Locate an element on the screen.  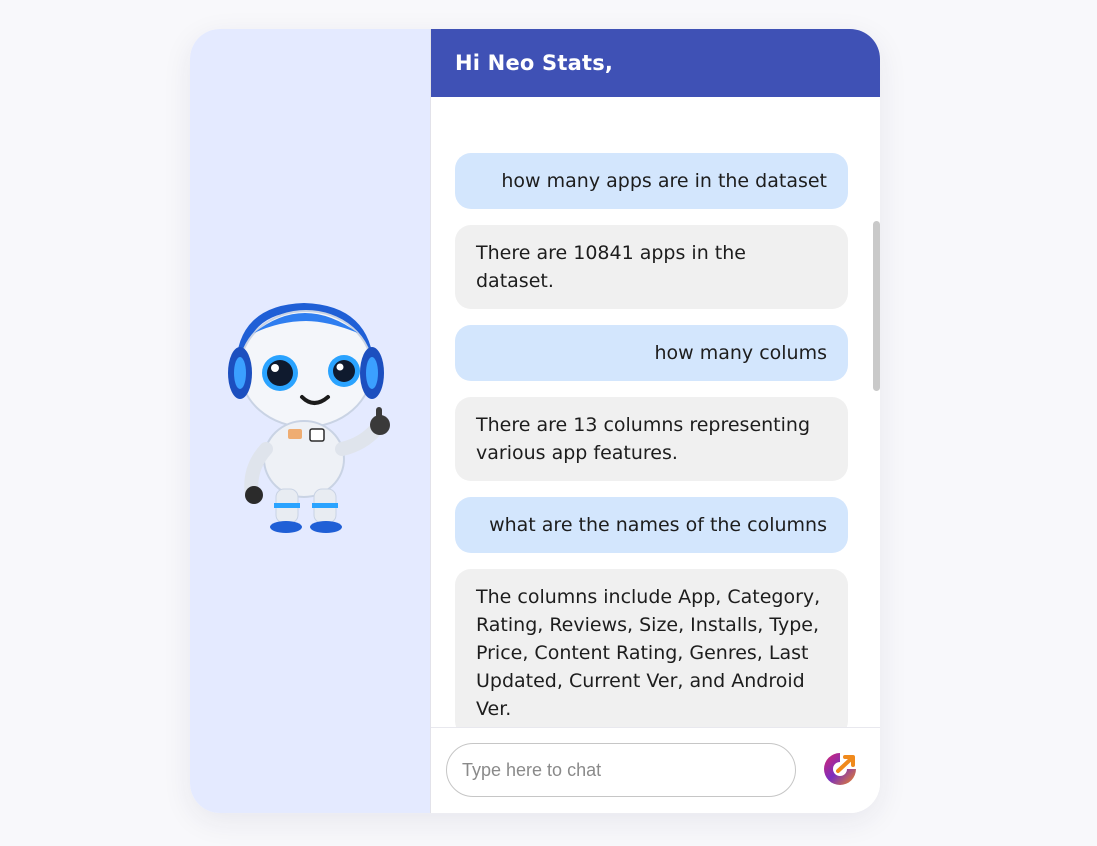
chat-input-bar is located at coordinates (655, 770).